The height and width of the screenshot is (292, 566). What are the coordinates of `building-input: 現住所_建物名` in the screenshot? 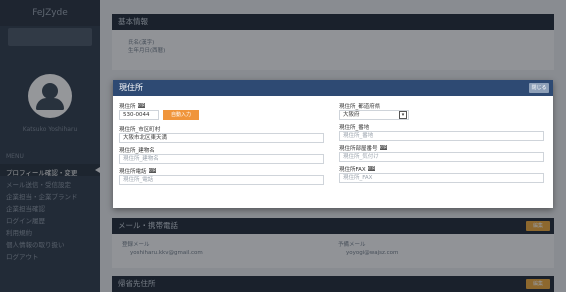 It's located at (221, 159).